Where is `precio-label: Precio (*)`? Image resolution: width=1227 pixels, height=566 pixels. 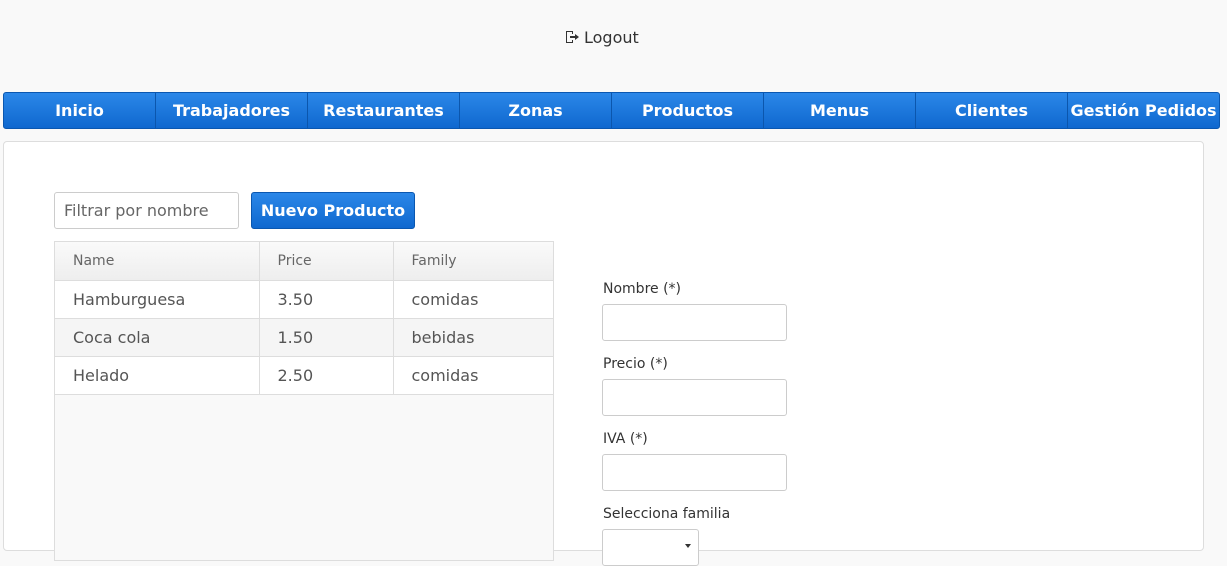
precio-label: Precio (*) is located at coordinates (635, 364).